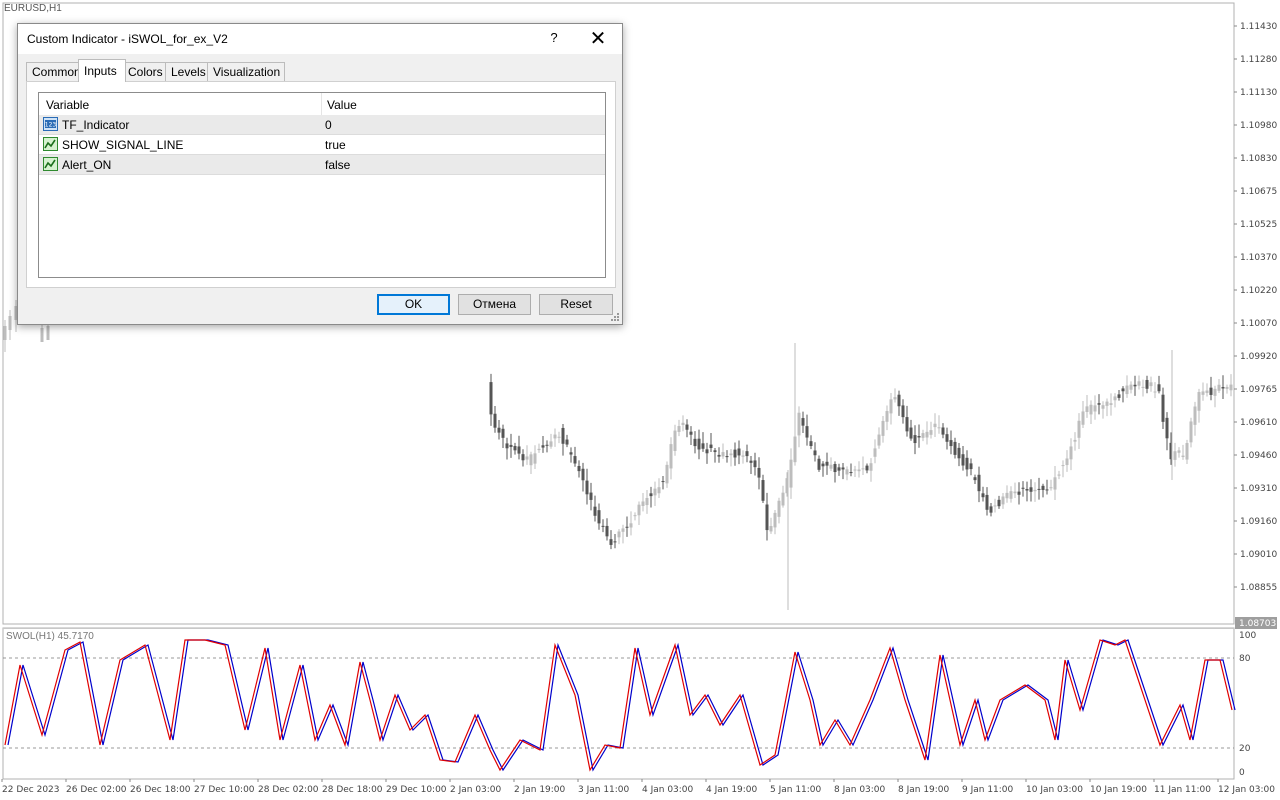 This screenshot has height=800, width=1280. I want to click on variable-value: 0, so click(328, 125).